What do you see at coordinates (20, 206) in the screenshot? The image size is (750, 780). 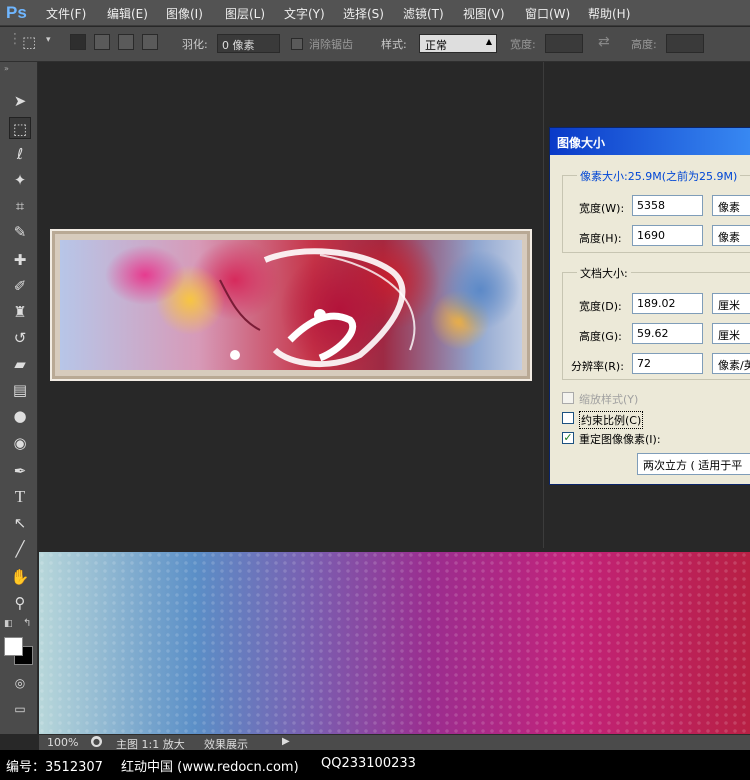 I see `crop-tool-icon: ⌗` at bounding box center [20, 206].